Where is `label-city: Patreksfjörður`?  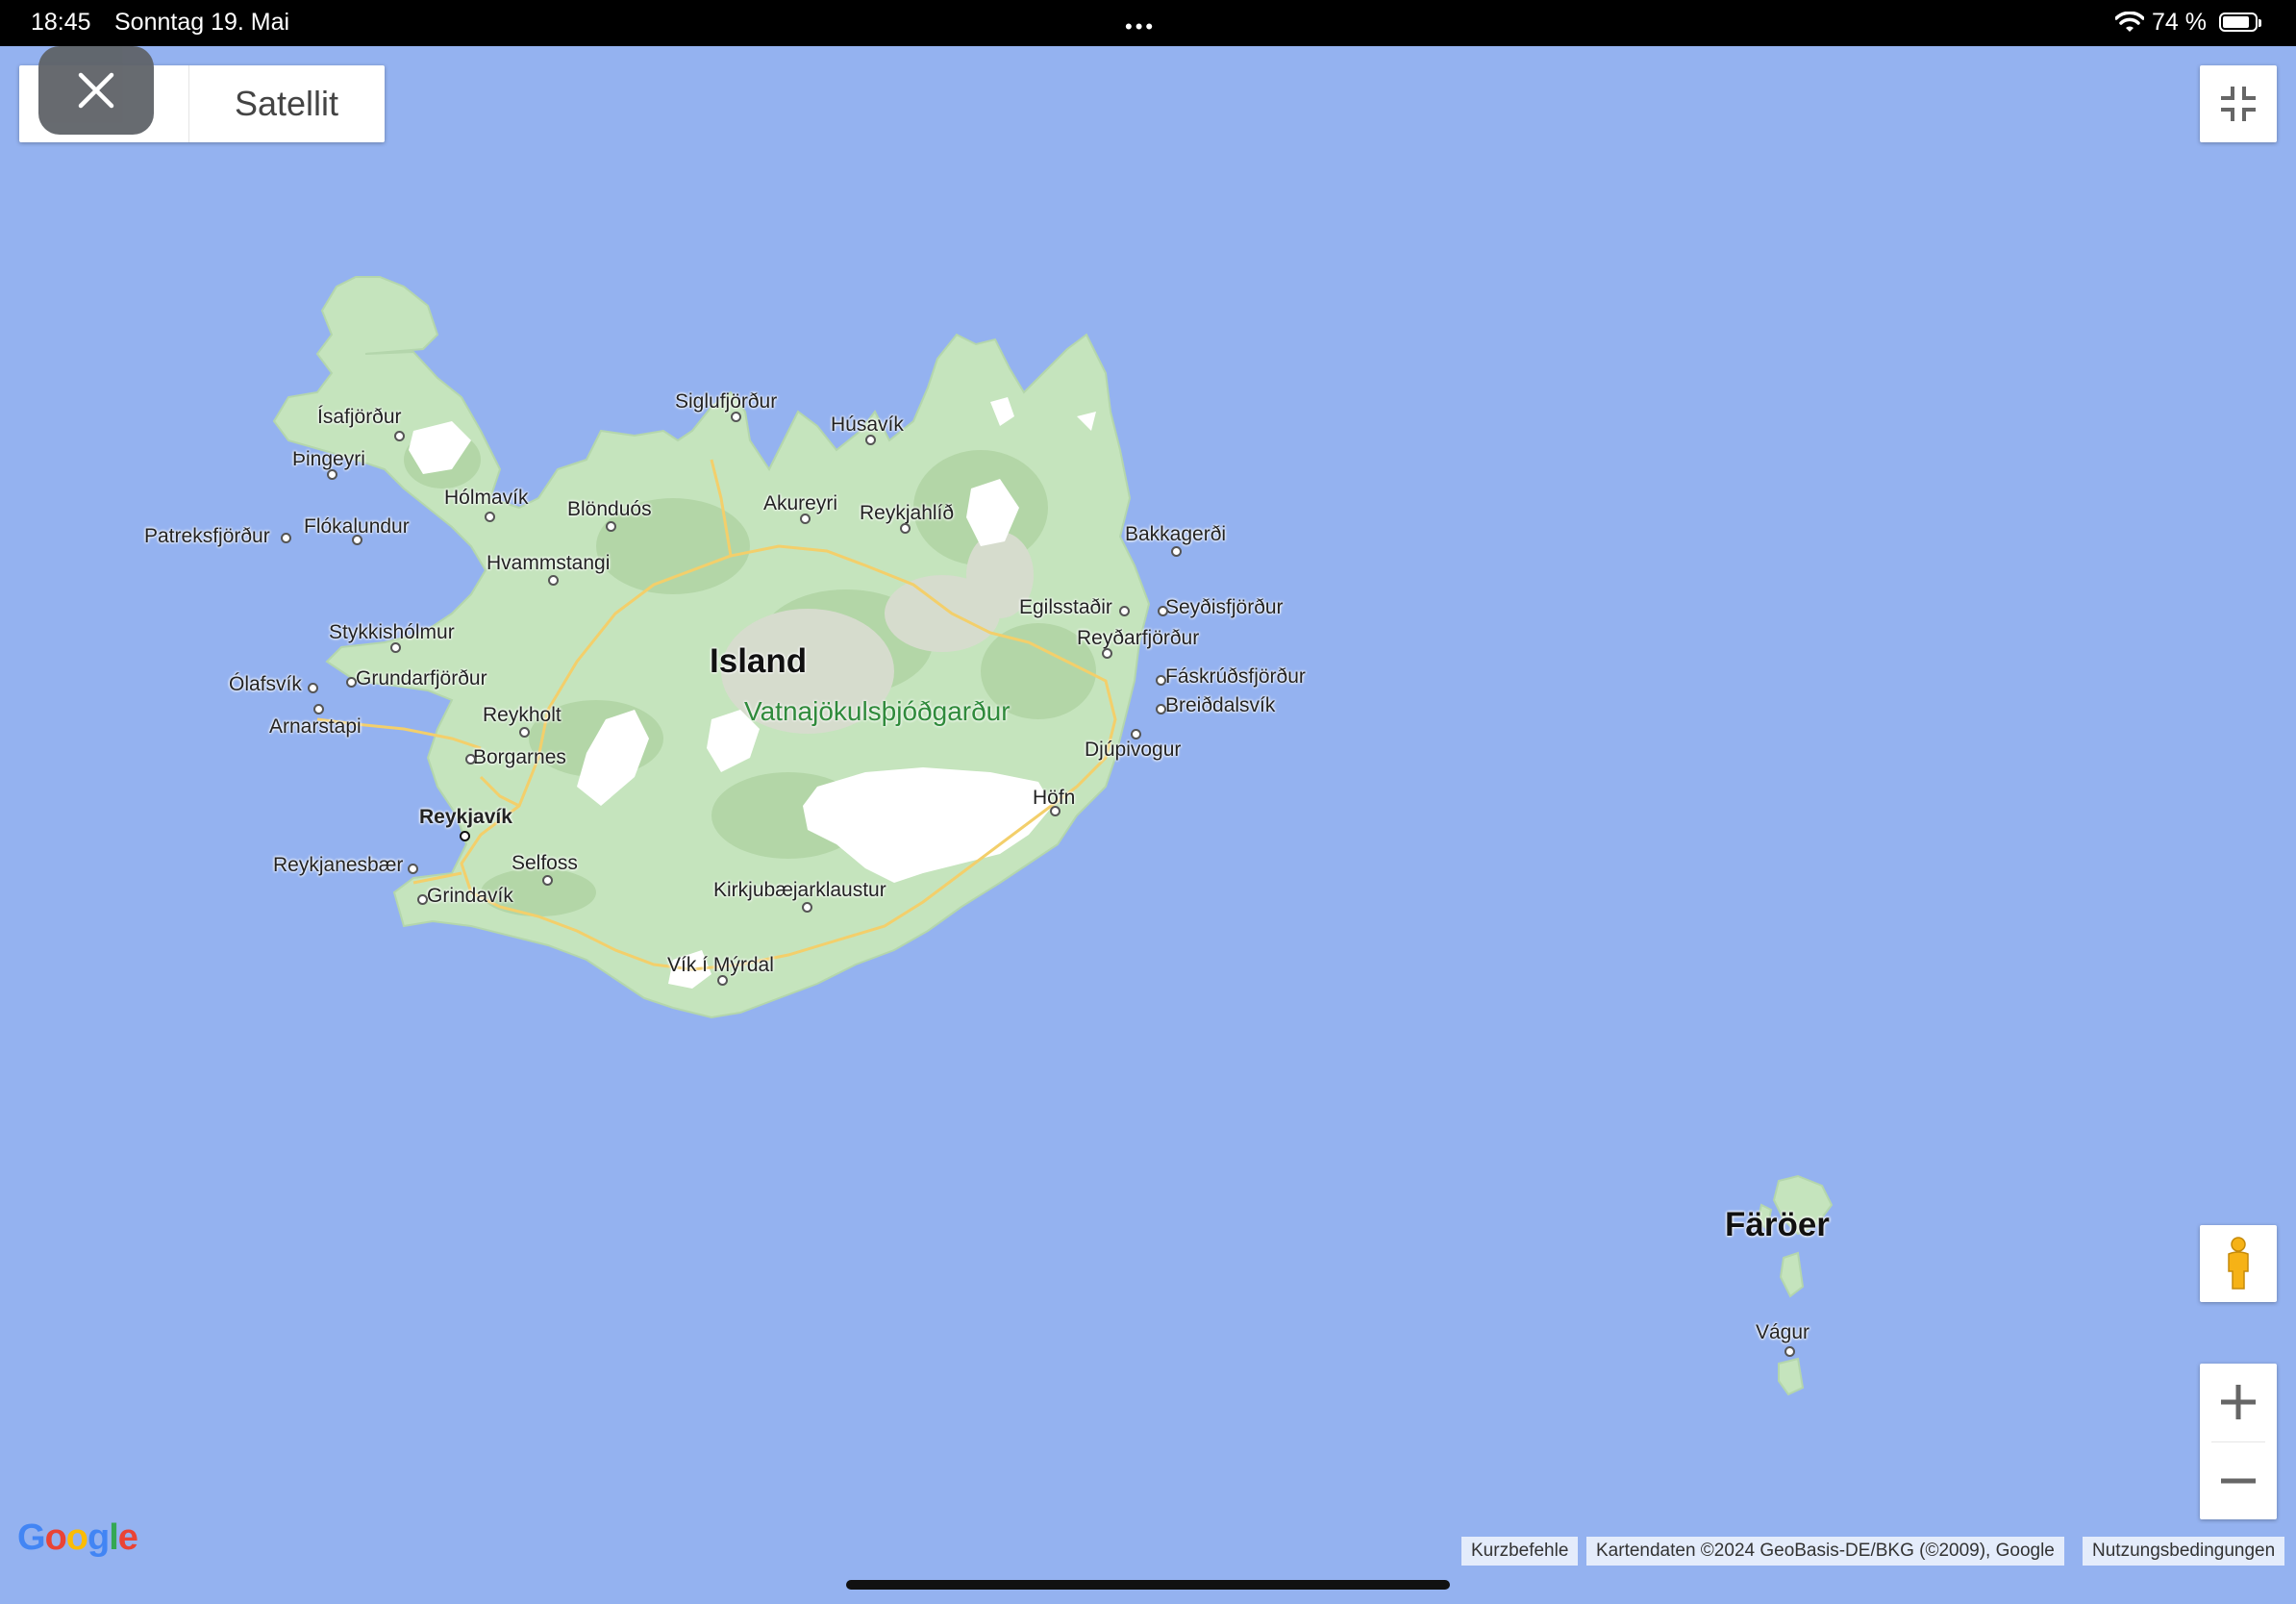
label-city: Patreksfjörður is located at coordinates (207, 536).